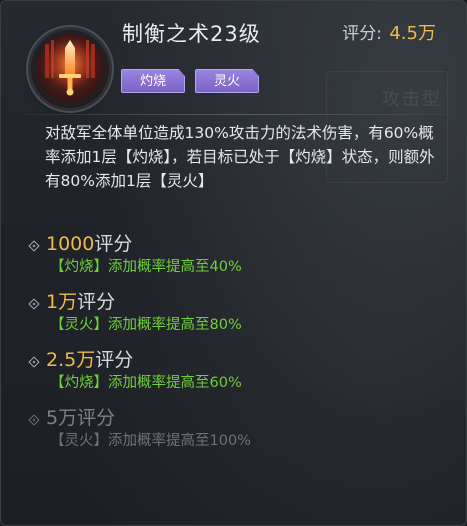 This screenshot has height=526, width=467. I want to click on tier-effect: 【灵火】添加概率提高至100%, so click(150, 441).